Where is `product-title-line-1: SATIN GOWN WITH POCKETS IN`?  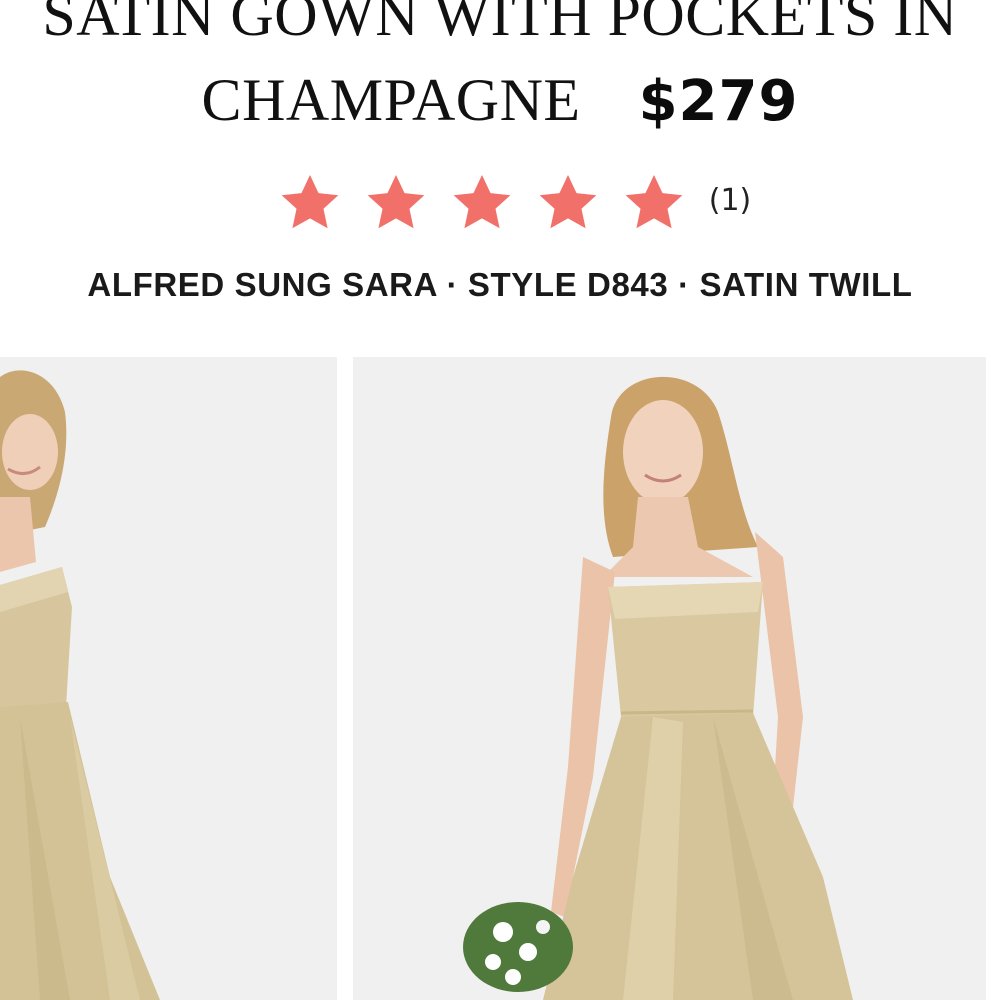
product-title-line-1: SATIN GOWN WITH POCKETS IN is located at coordinates (500, 25).